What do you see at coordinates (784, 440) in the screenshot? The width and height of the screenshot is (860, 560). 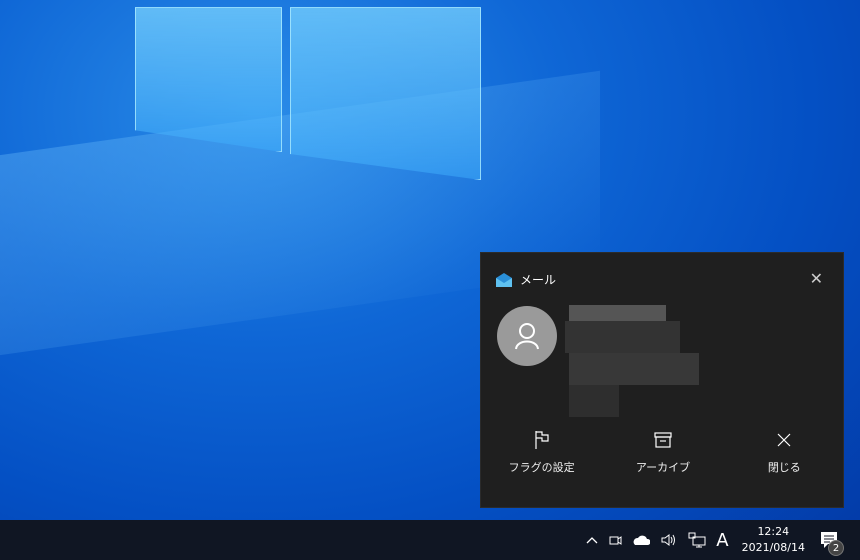 I see `close-icon` at bounding box center [784, 440].